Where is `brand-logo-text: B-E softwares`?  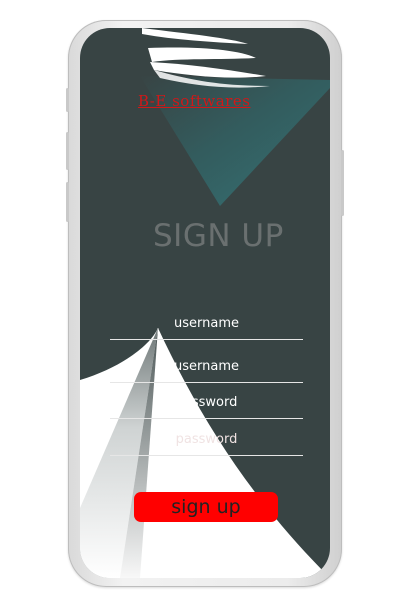
brand-logo-text: B-E softwares is located at coordinates (194, 101).